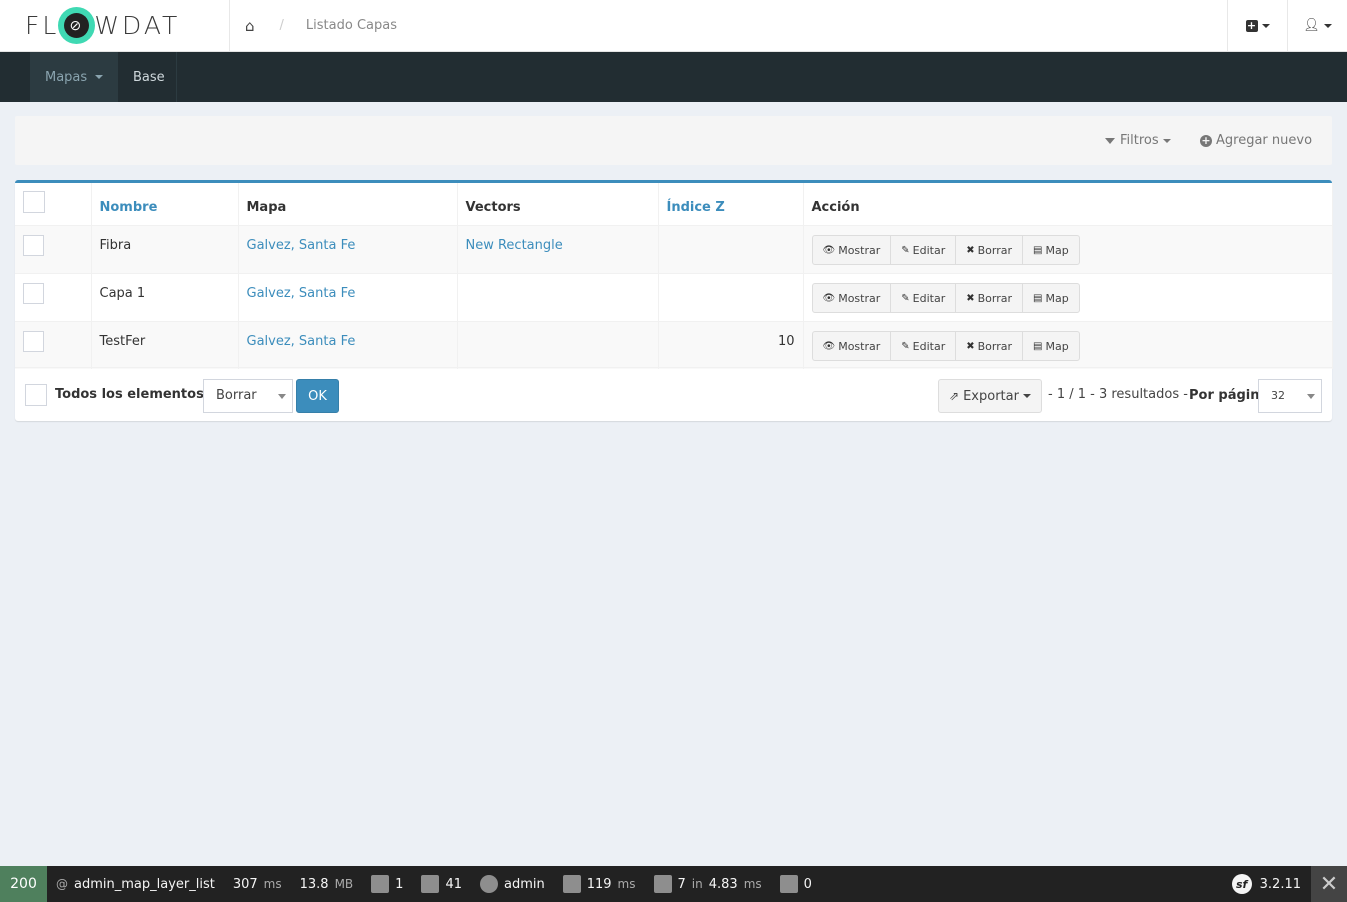  Describe the element at coordinates (1264, 140) in the screenshot. I see `add-new-label: Agregar nuevo` at that location.